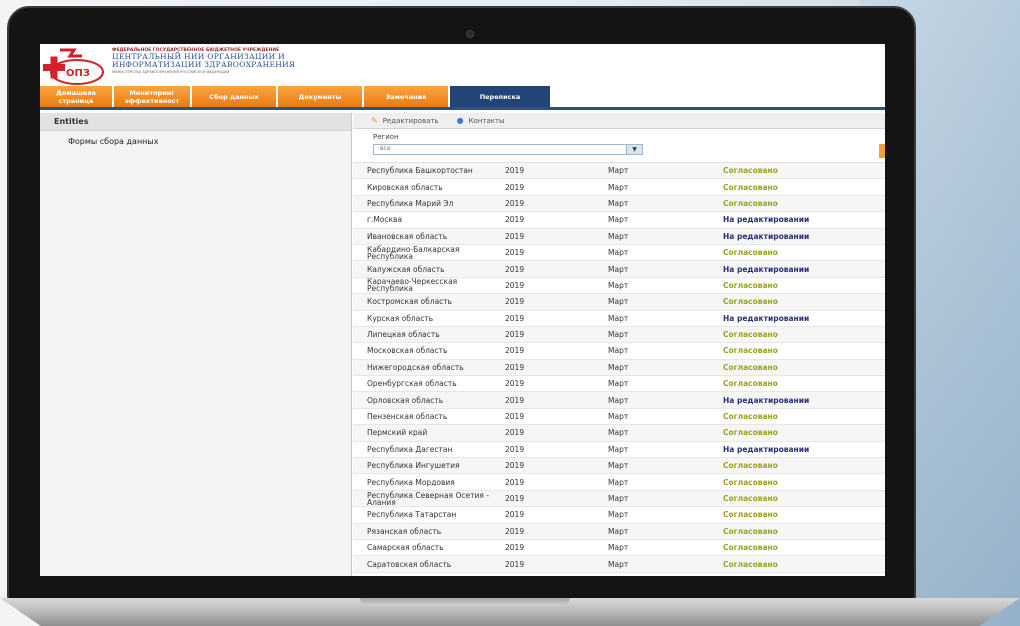  I want to click on table-row: Республика Мордовия 2019 Март Согласовано, so click(619, 482).